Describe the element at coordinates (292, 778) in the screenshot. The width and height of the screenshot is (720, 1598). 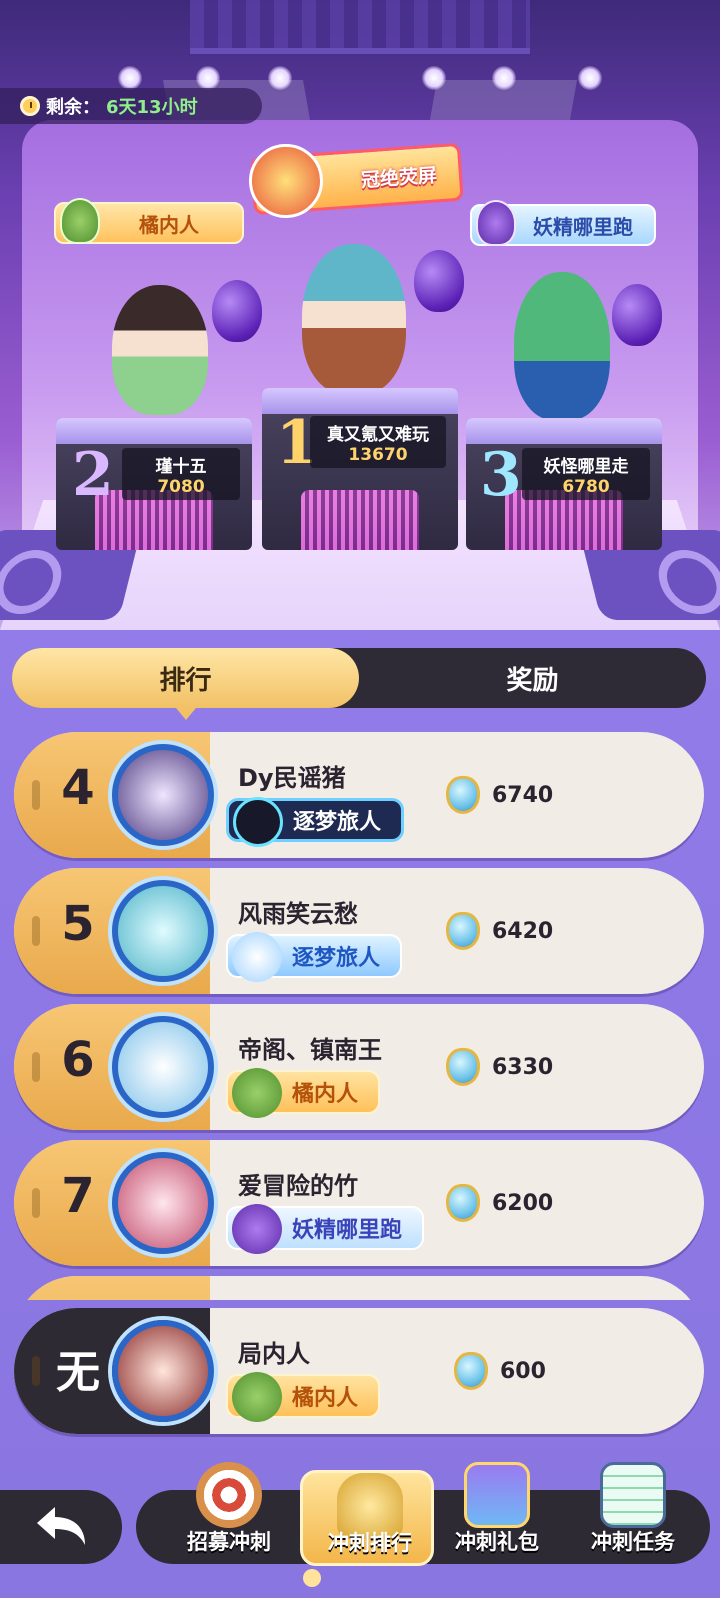
I see `player-name: Dy民谣猪` at that location.